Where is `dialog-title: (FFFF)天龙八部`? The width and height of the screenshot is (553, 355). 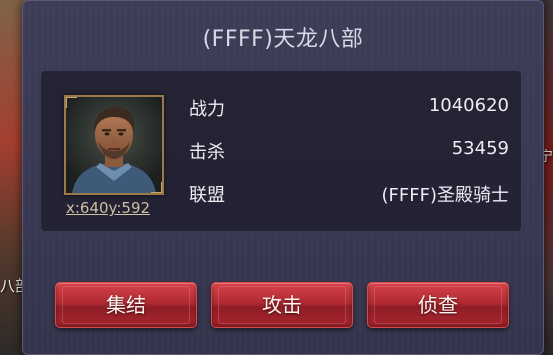 dialog-title: (FFFF)天龙八部 is located at coordinates (283, 39).